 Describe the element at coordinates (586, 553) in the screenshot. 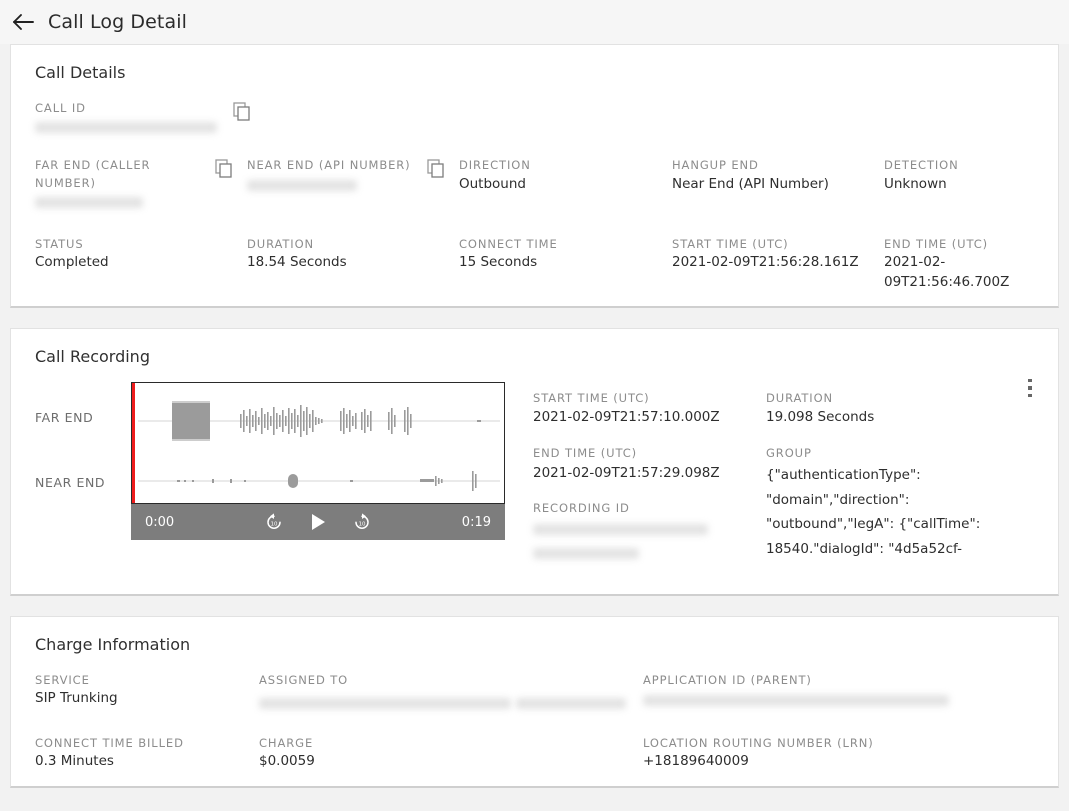

I see `recording-id-value-redacted-line2` at that location.